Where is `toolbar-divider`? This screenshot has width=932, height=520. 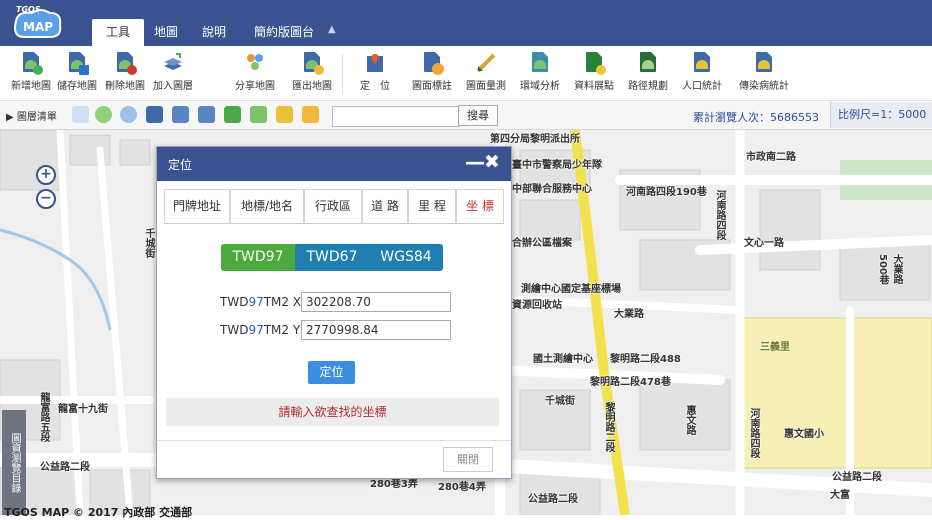 toolbar-divider is located at coordinates (342, 74).